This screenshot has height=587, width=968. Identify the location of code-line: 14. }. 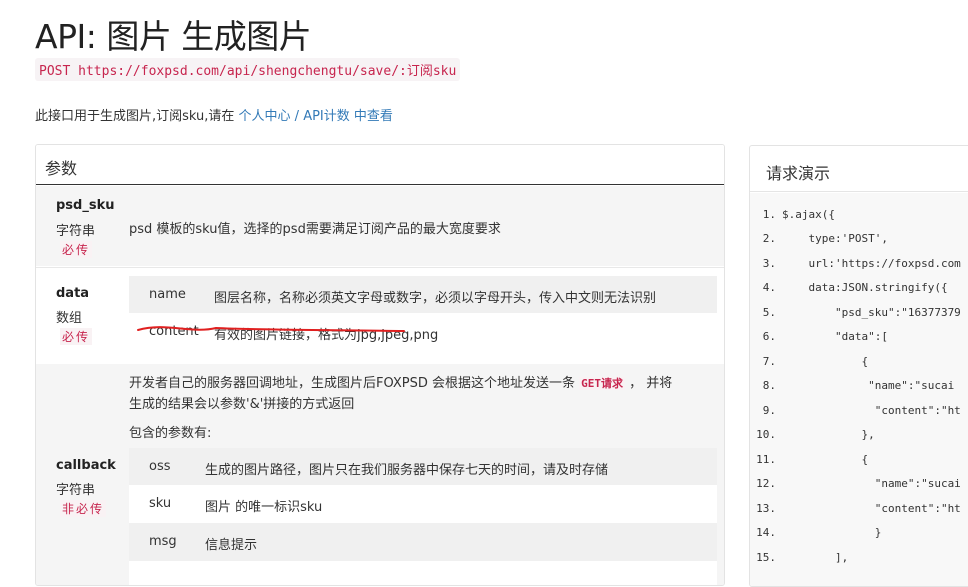
(815, 538).